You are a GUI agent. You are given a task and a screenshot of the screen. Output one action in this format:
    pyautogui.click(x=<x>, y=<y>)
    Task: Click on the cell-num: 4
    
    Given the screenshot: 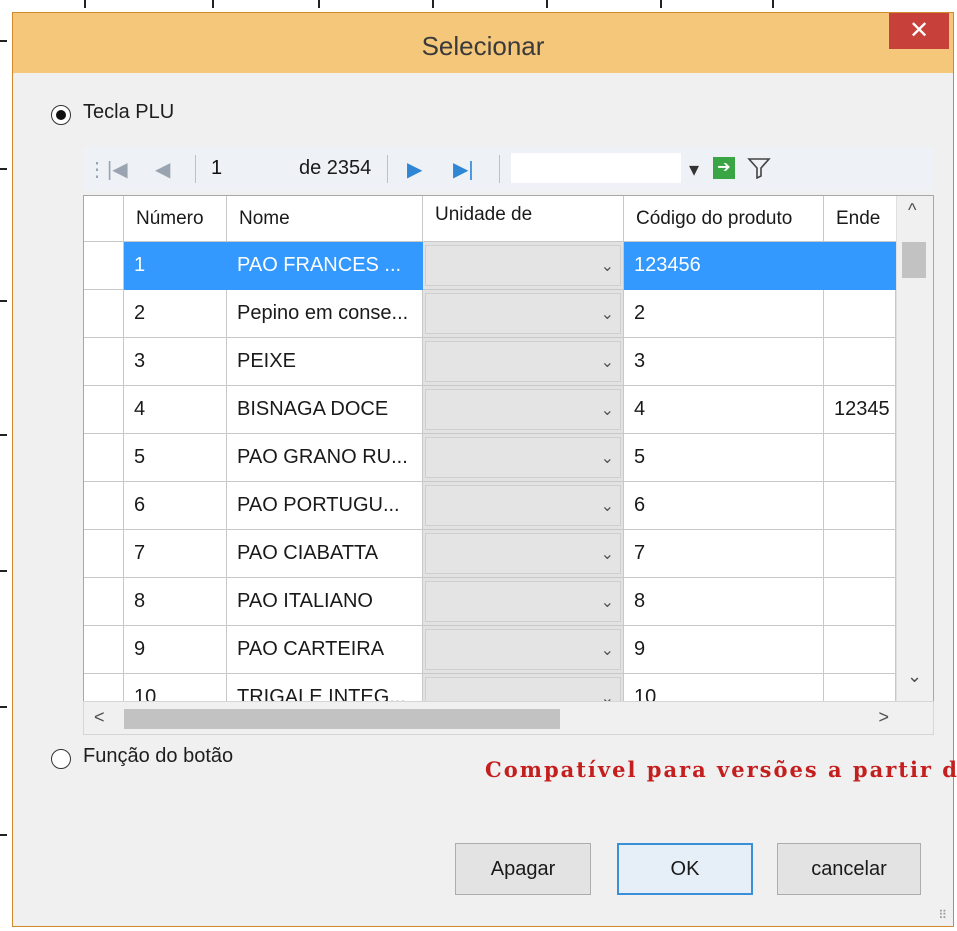 What is the action you would take?
    pyautogui.click(x=175, y=410)
    